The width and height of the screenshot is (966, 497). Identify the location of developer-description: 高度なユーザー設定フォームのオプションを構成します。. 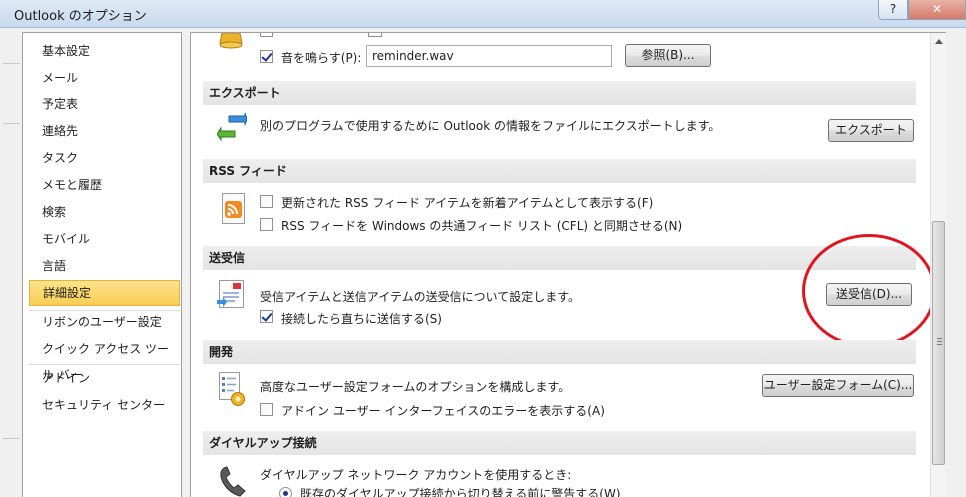
(415, 387).